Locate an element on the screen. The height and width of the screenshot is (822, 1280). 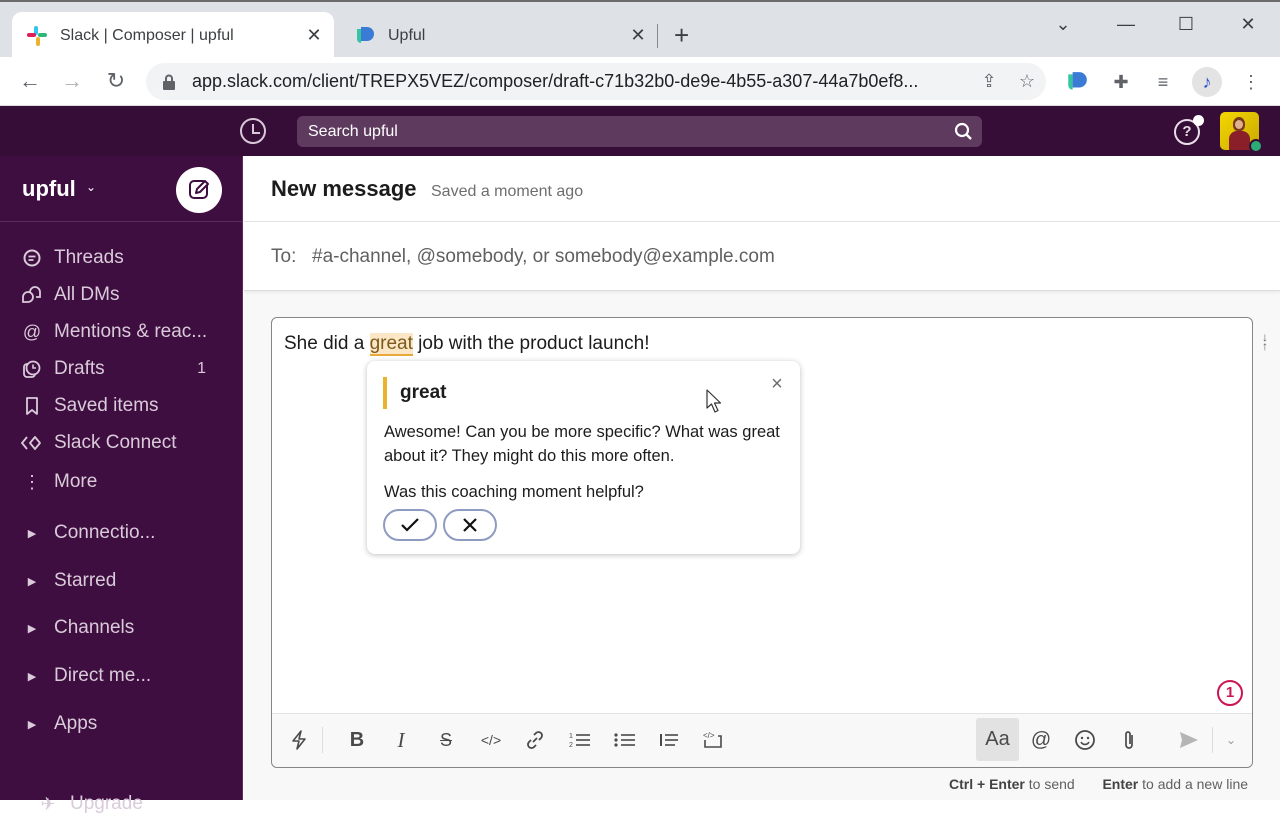
compose-button is located at coordinates (199, 190).